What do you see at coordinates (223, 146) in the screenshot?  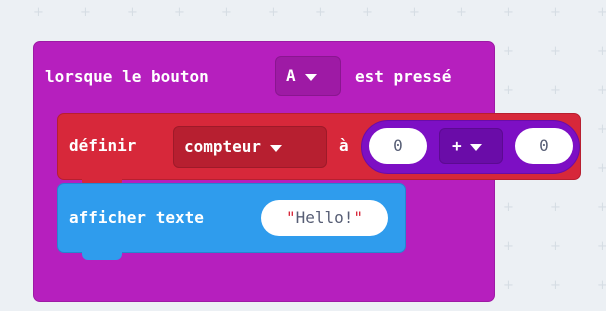 I see `variable-name: compteur` at bounding box center [223, 146].